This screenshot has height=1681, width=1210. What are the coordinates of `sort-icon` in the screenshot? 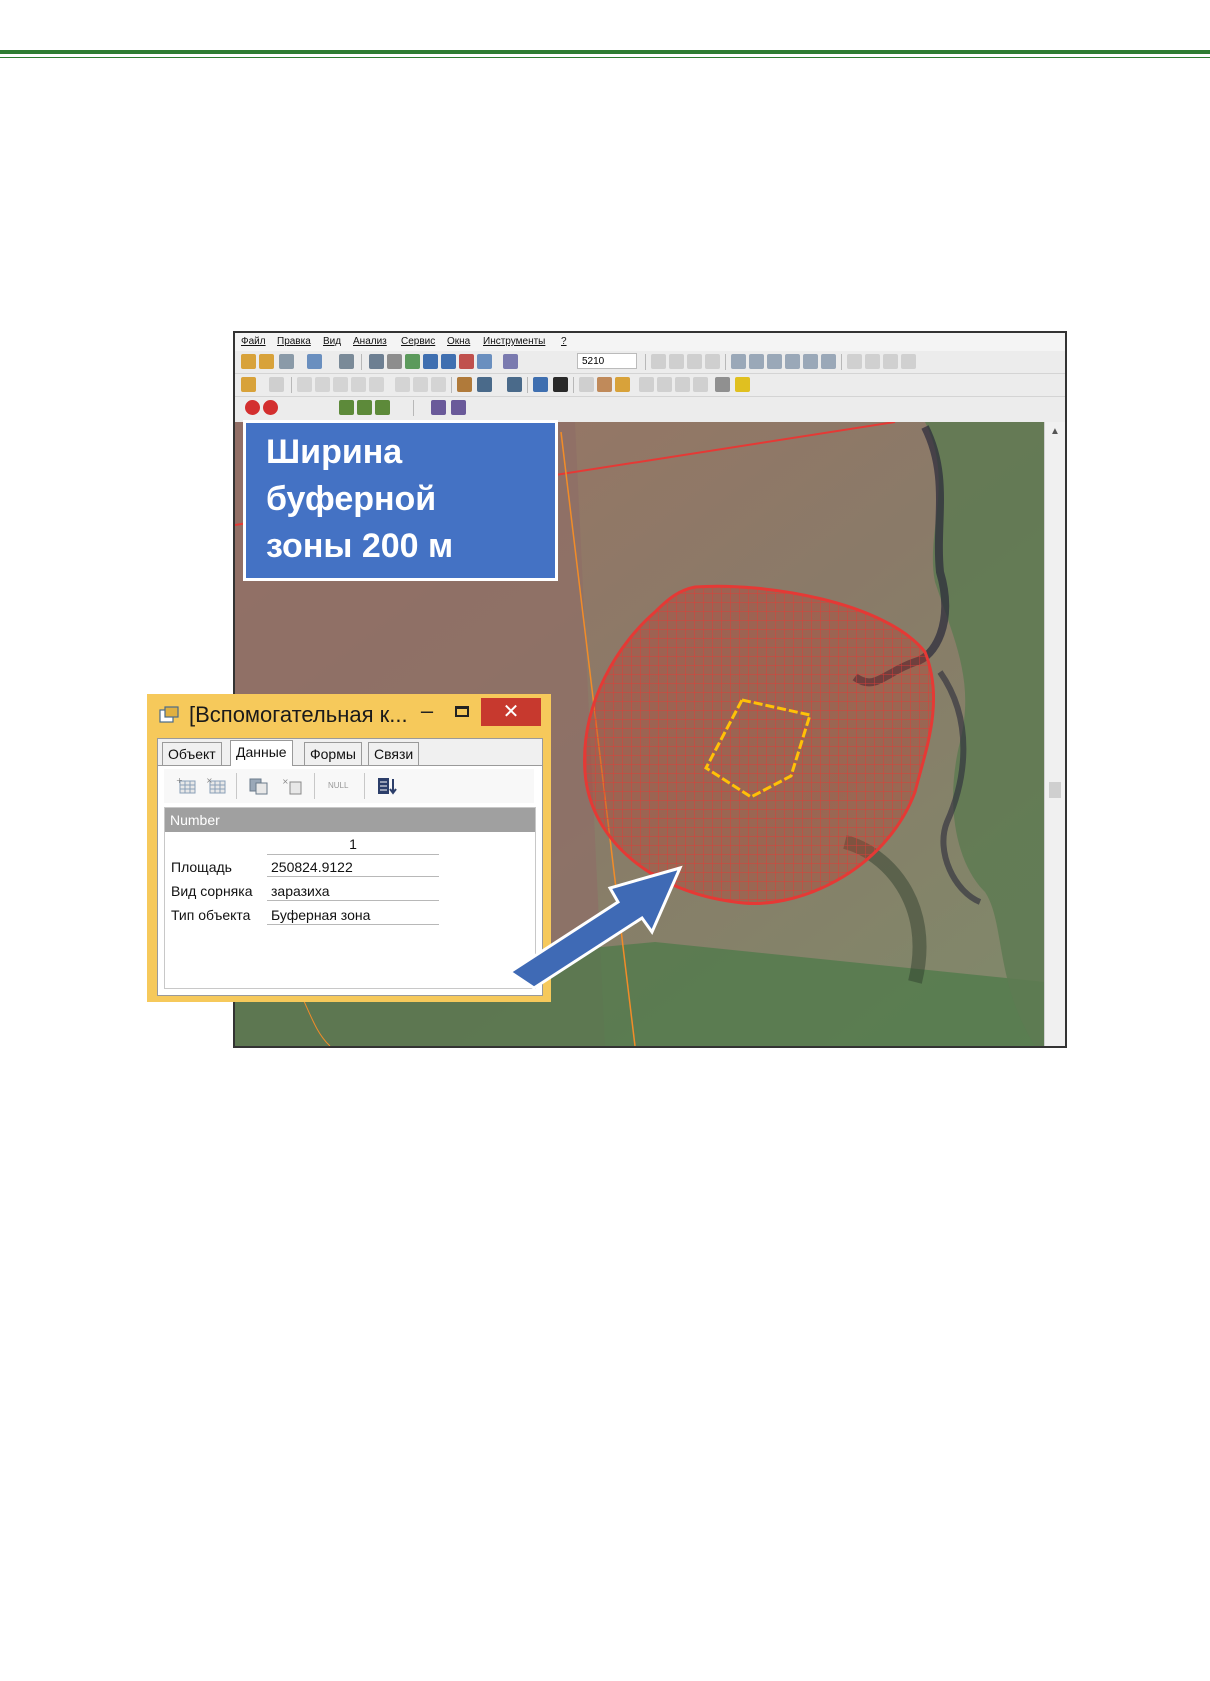 It's located at (387, 786).